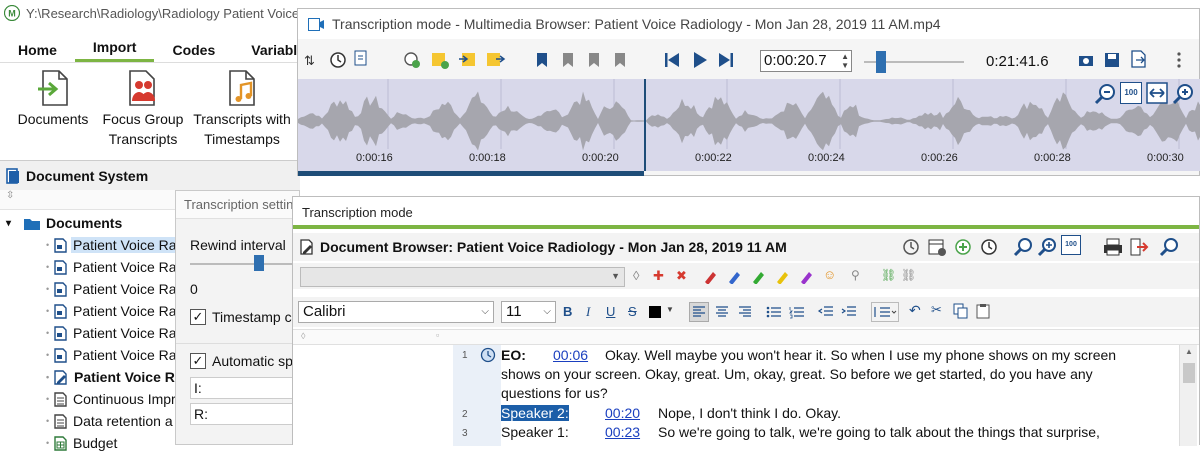 The height and width of the screenshot is (454, 1200). What do you see at coordinates (726, 60) in the screenshot?
I see `skip-forward-icon` at bounding box center [726, 60].